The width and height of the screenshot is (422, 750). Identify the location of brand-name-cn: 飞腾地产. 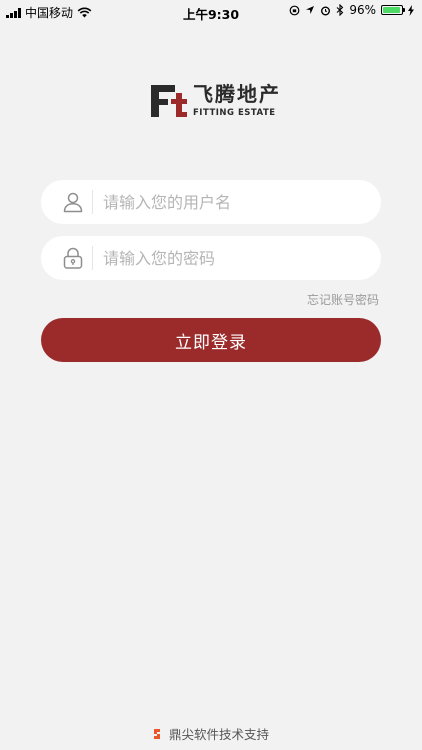
(237, 93).